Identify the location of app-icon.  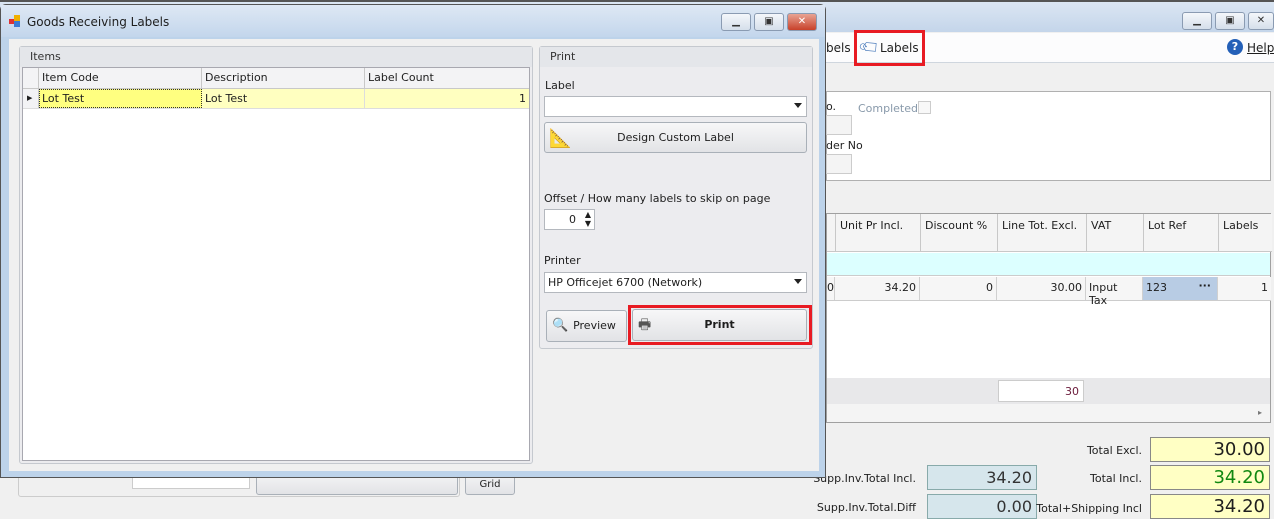
(15, 21).